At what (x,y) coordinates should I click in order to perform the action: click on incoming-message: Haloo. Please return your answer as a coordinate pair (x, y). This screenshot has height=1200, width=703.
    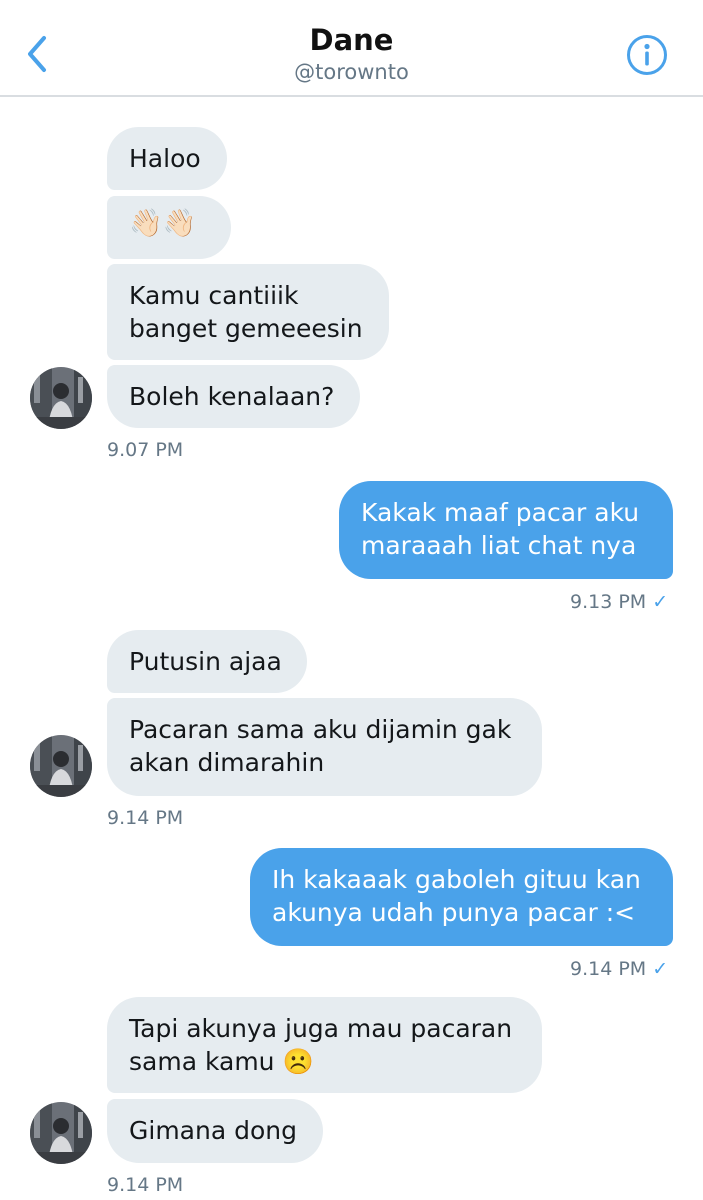
    Looking at the image, I should click on (167, 158).